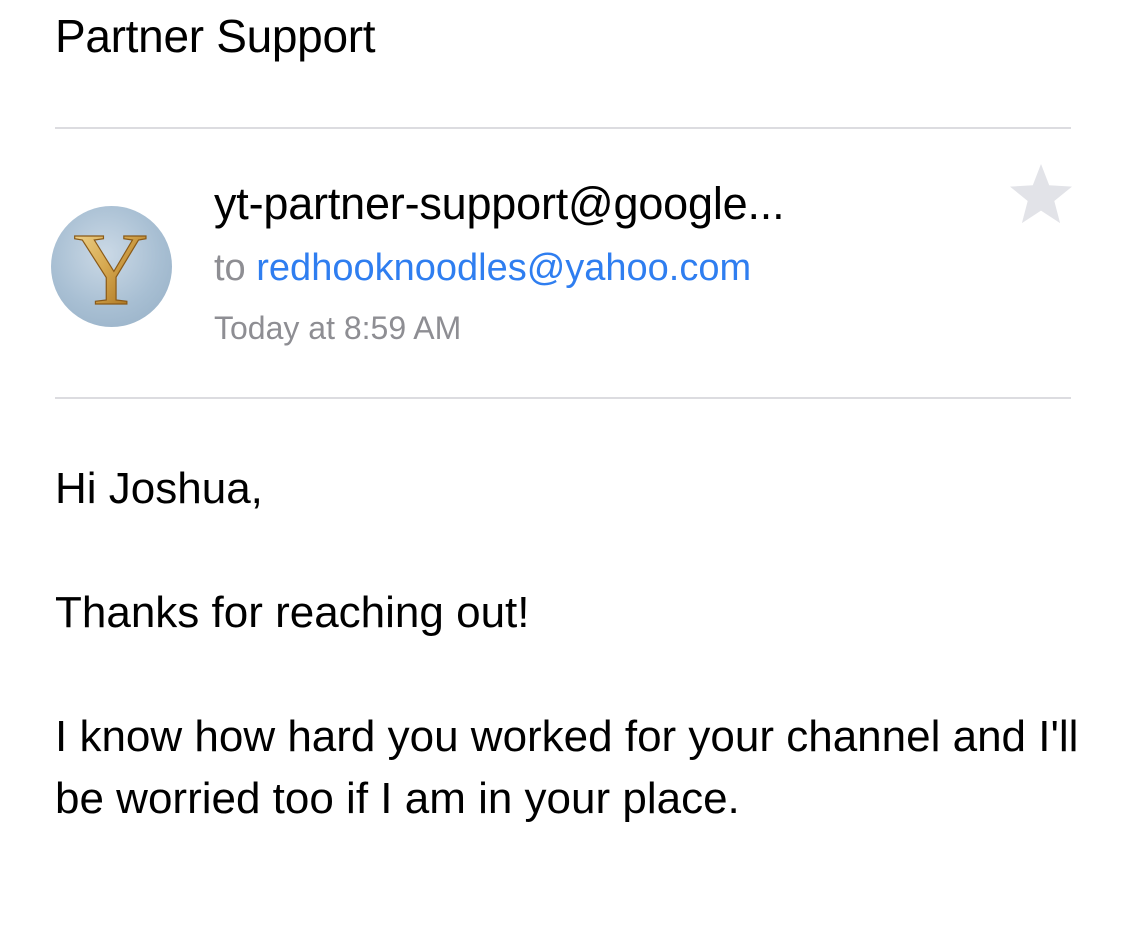 This screenshot has height=939, width=1125. What do you see at coordinates (159, 488) in the screenshot?
I see `body-greeting: Hi Joshua,` at bounding box center [159, 488].